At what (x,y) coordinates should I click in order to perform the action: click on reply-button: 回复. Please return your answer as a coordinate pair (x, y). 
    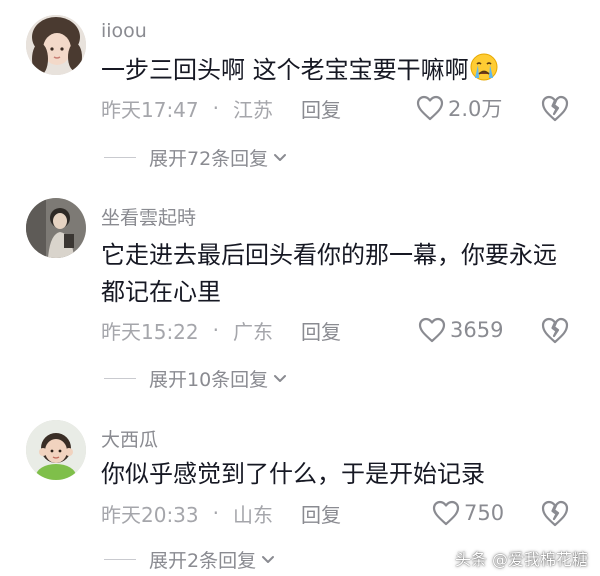
    Looking at the image, I should click on (321, 513).